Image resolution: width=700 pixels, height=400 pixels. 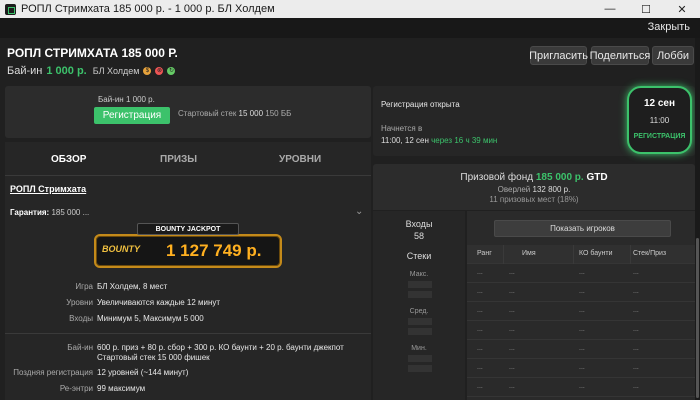 What do you see at coordinates (278, 113) in the screenshot?
I see `stack-bb: 150 ББ` at bounding box center [278, 113].